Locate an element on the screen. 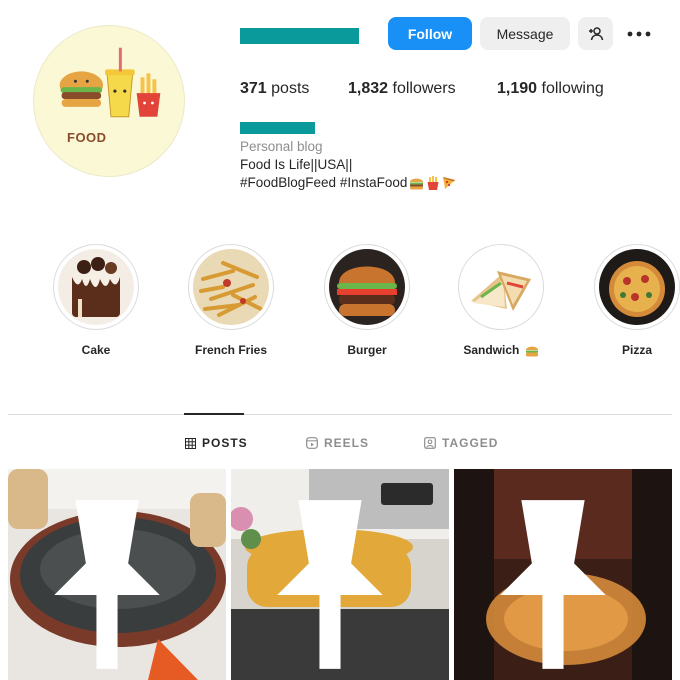  tagged-icon is located at coordinates (430, 443).